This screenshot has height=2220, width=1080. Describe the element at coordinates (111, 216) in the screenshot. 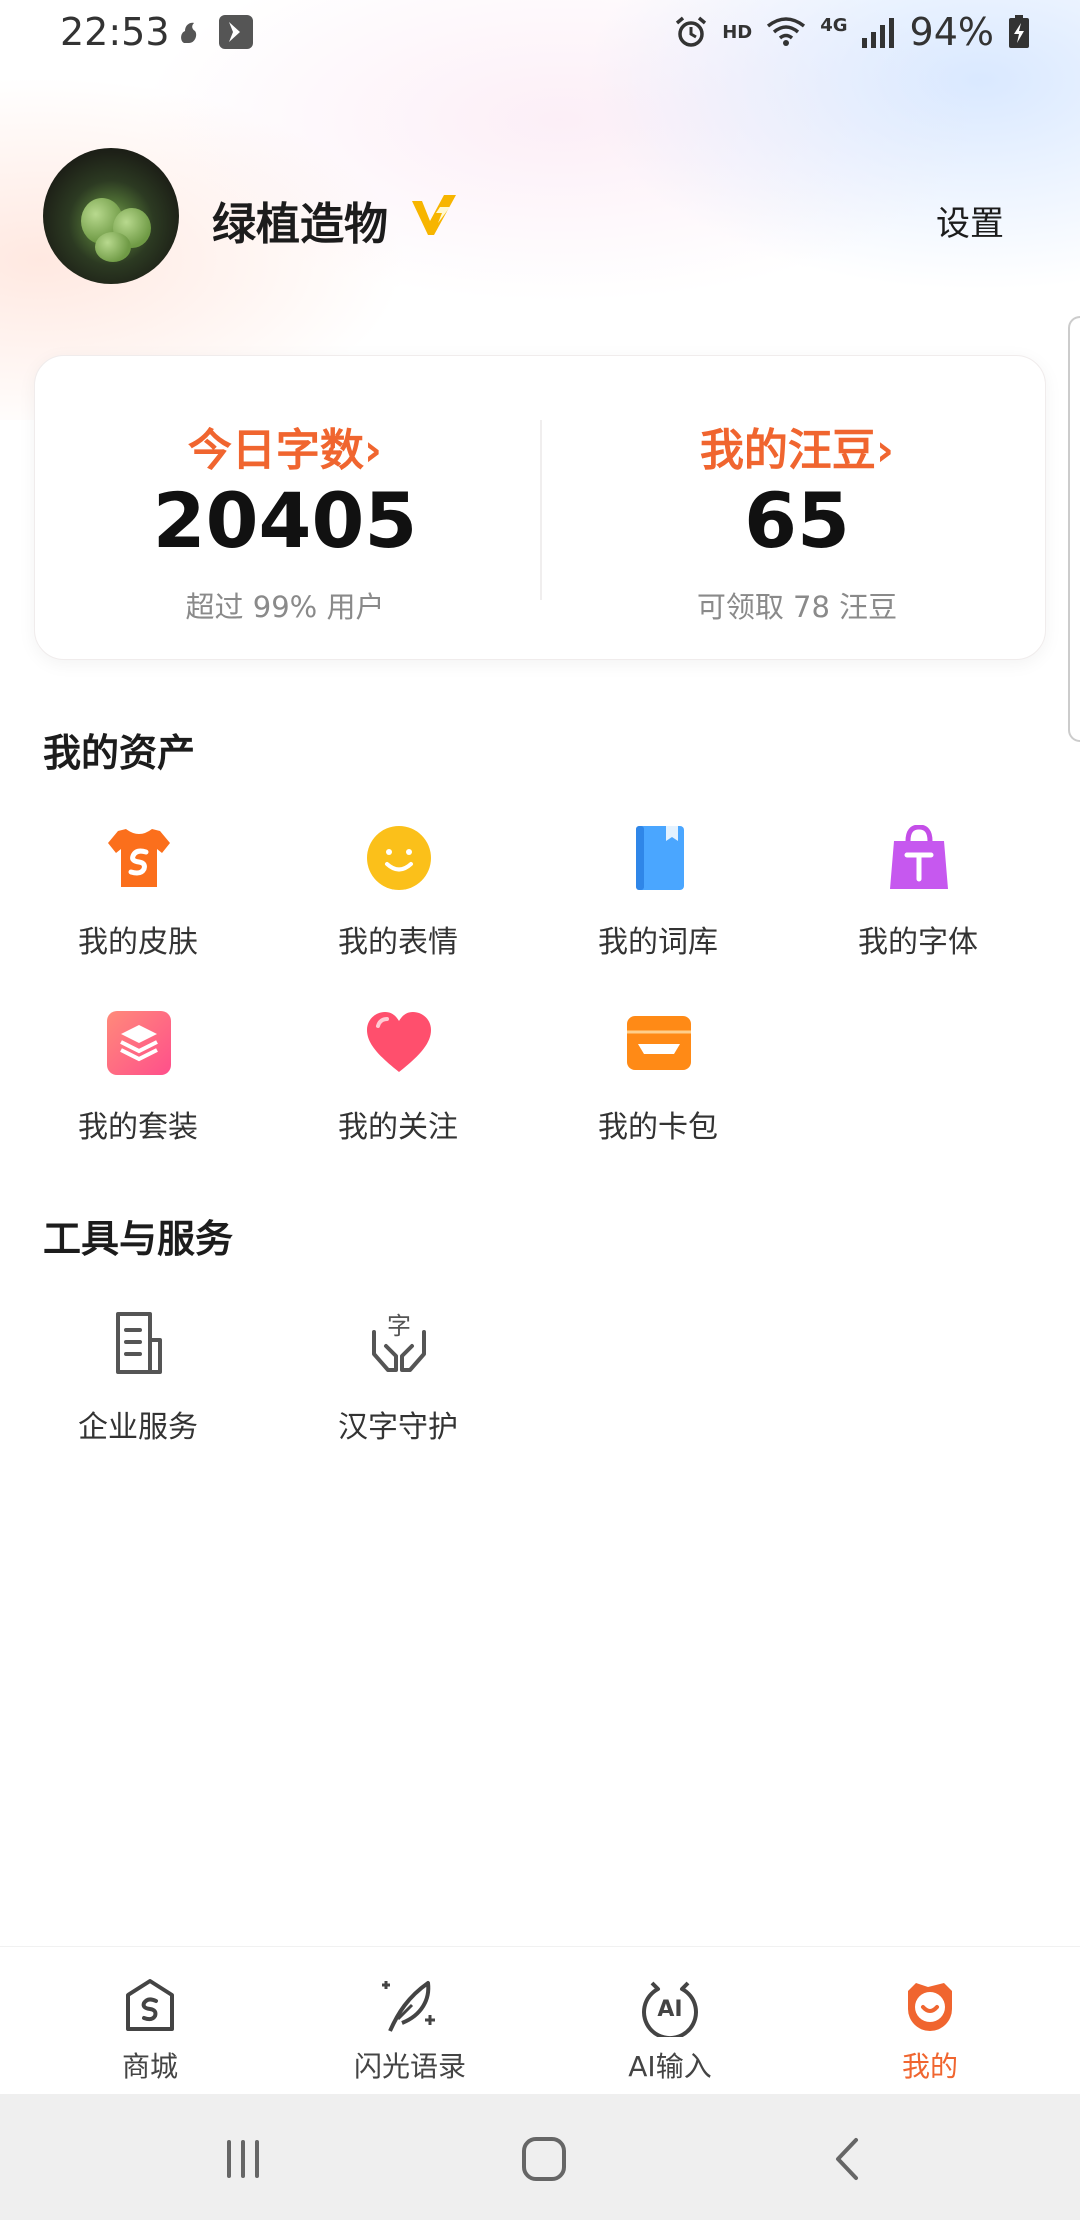

I see `avatar` at that location.